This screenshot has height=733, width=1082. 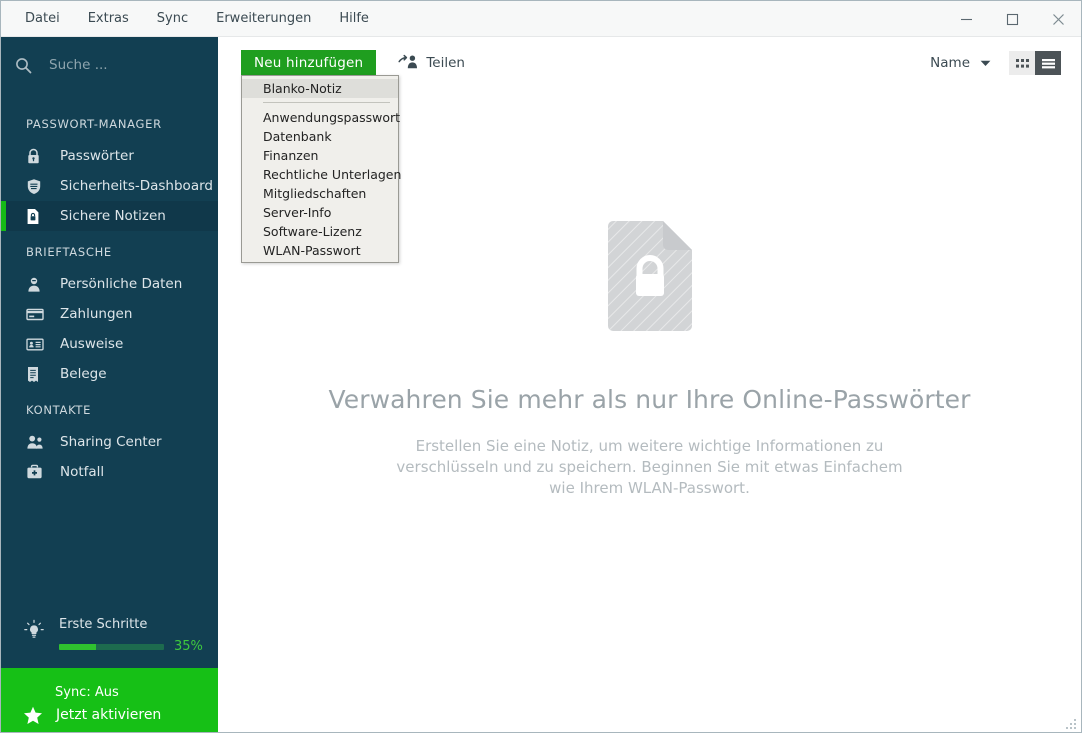 I want to click on person-icon, so click(x=37, y=284).